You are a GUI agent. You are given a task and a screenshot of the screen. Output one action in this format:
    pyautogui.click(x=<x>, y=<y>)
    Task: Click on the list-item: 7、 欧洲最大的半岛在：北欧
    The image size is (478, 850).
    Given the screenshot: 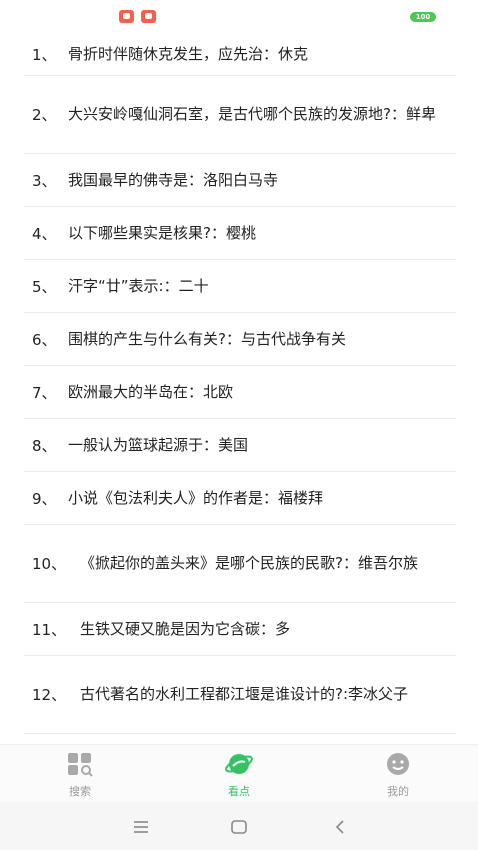 What is the action you would take?
    pyautogui.click(x=240, y=392)
    